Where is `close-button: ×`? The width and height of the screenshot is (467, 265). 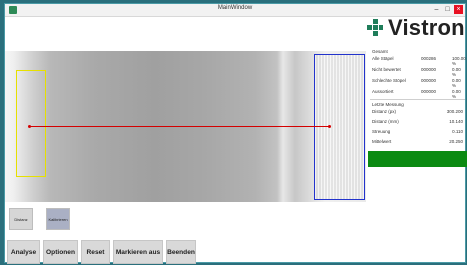 close-button: × is located at coordinates (458, 9).